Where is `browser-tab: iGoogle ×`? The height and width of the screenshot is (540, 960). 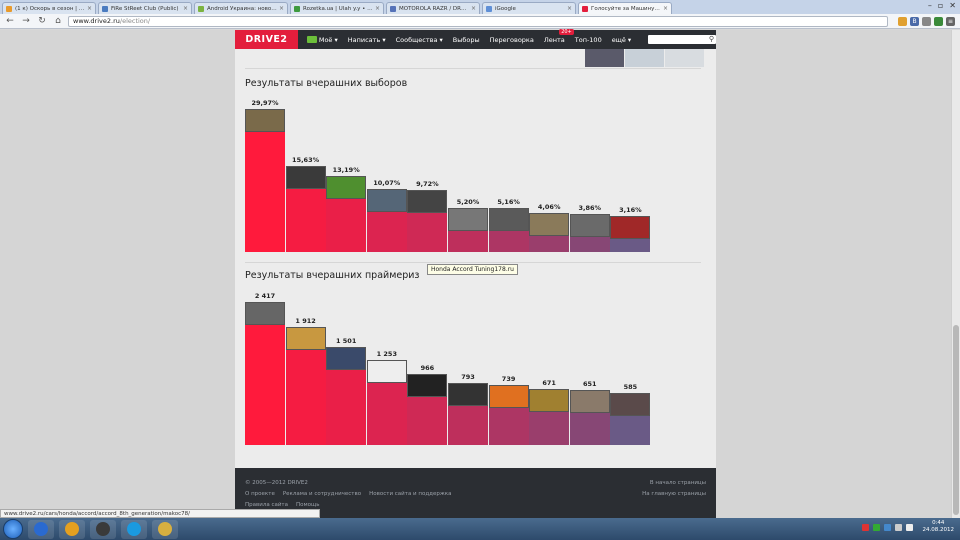
browser-tab: iGoogle × is located at coordinates (529, 8).